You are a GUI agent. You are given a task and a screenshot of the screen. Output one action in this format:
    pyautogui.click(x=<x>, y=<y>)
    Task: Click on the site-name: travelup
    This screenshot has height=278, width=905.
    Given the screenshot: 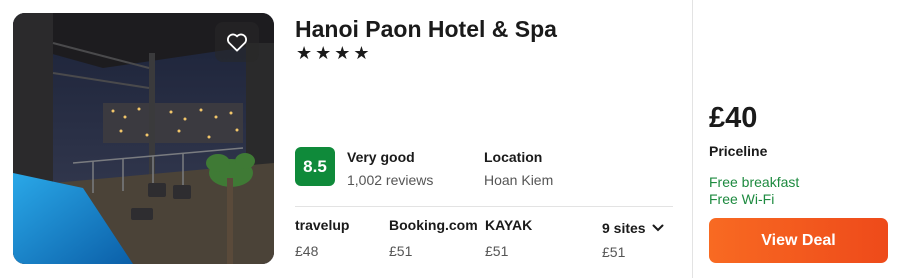 What is the action you would take?
    pyautogui.click(x=322, y=225)
    